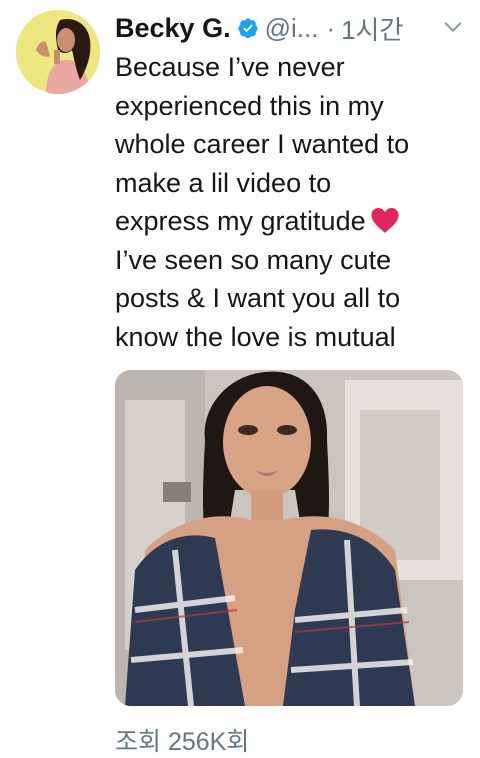 The height and width of the screenshot is (758, 480). I want to click on tweet-text-line-with-heart: express my gratitude, so click(290, 221).